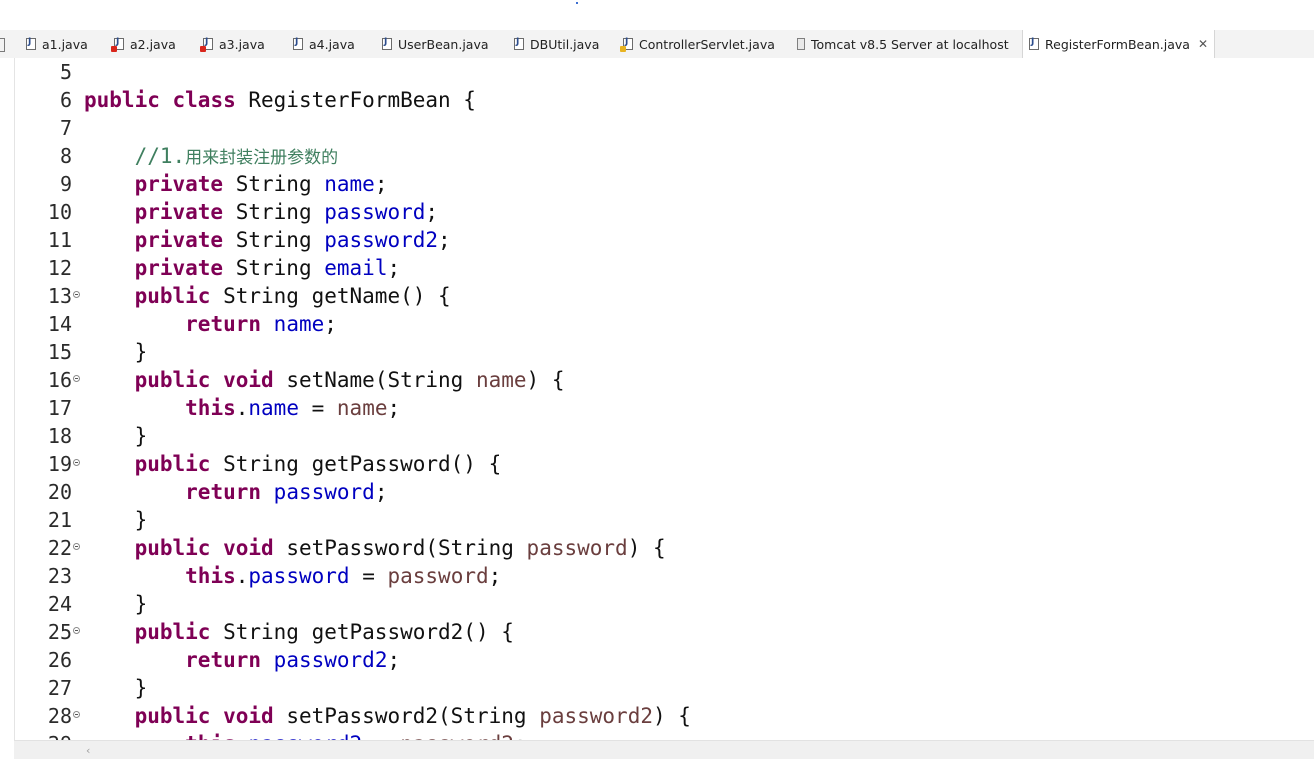 This screenshot has height=759, width=1314. I want to click on tab-label: a1.java, so click(65, 44).